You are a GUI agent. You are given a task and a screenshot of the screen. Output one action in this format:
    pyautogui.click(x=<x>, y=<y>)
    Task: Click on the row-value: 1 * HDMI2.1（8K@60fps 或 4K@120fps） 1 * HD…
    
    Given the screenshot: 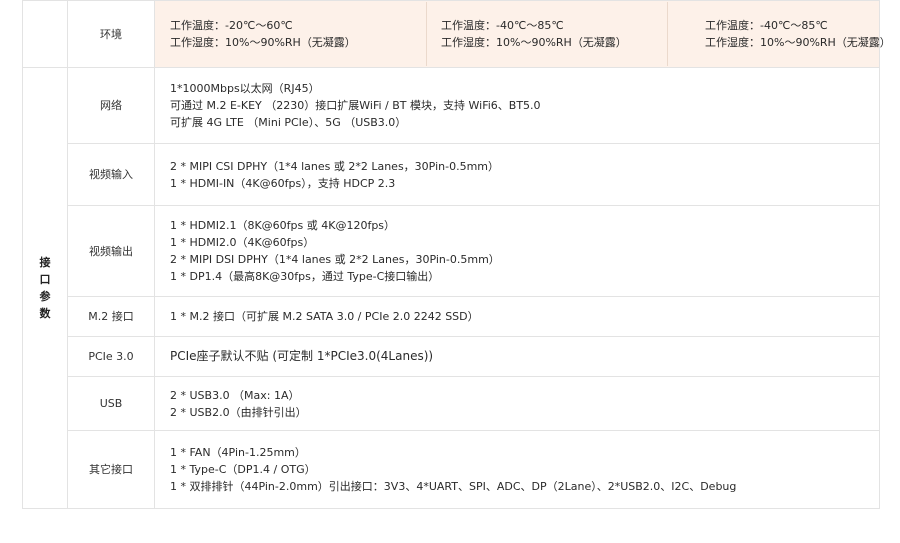 What is the action you would take?
    pyautogui.click(x=517, y=251)
    